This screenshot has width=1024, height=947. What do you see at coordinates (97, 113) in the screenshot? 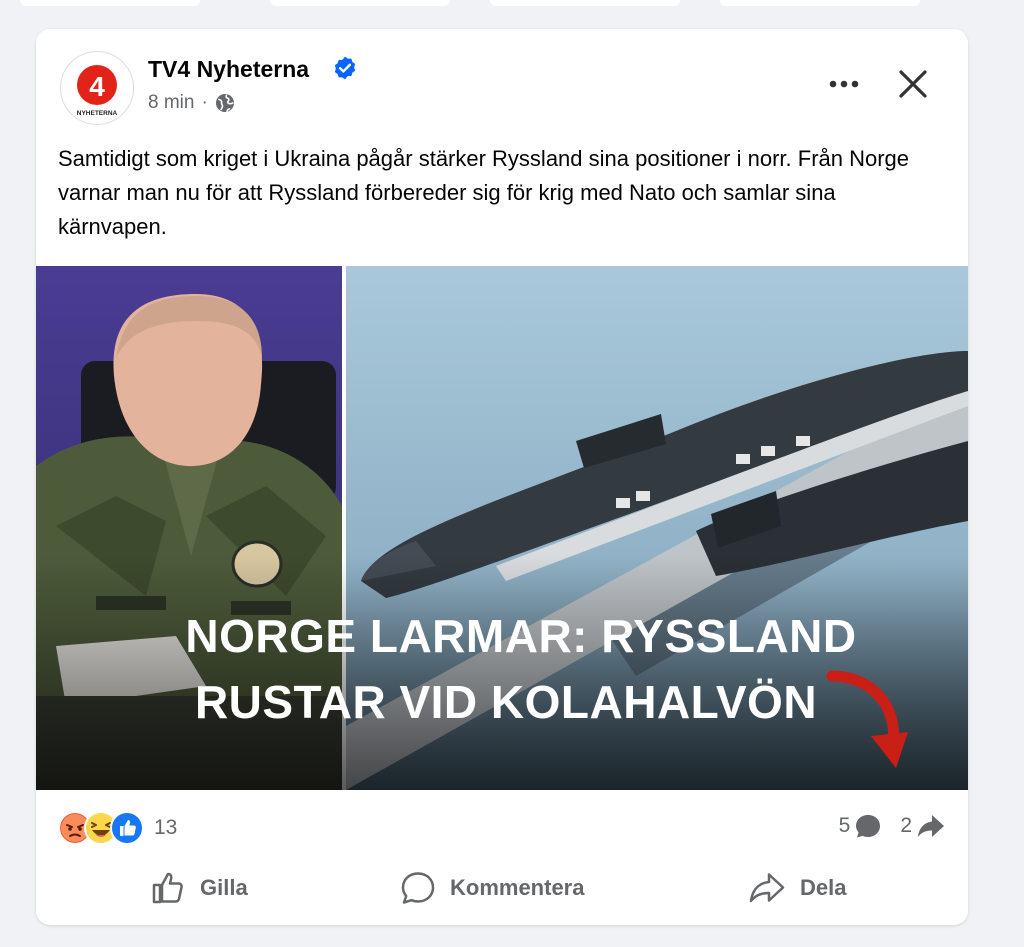
I see `logo-caption: NYHETERNA` at bounding box center [97, 113].